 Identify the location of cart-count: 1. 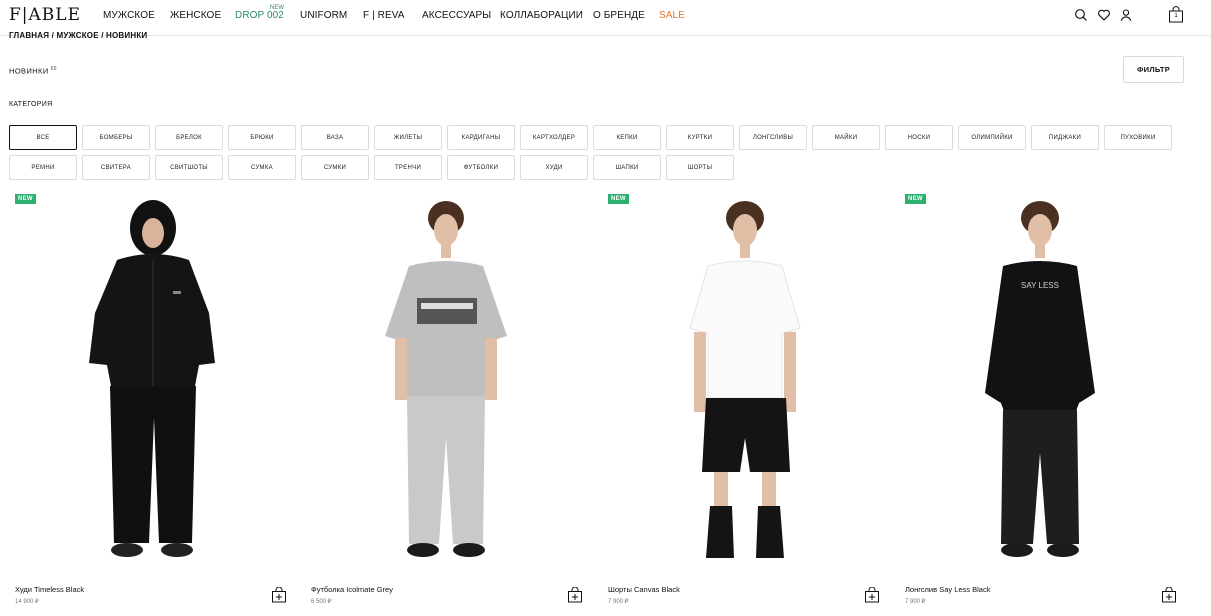
(1176, 16).